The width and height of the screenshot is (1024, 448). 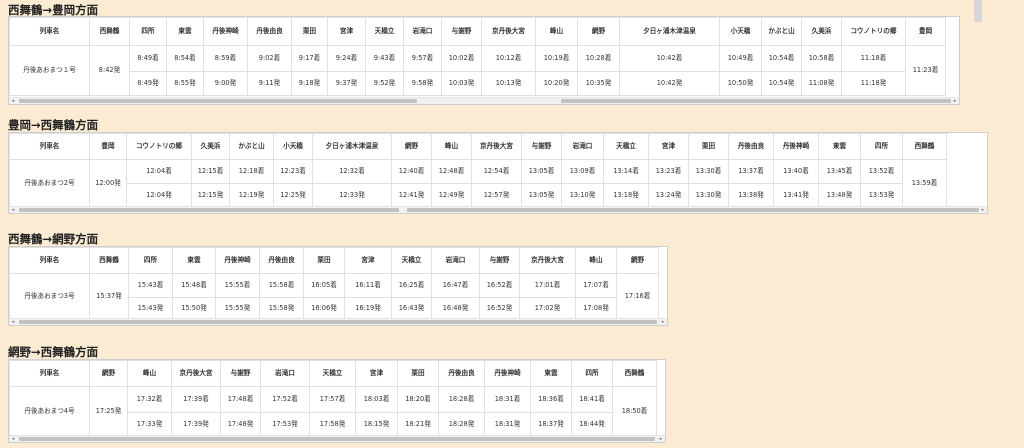 What do you see at coordinates (556, 58) in the screenshot?
I see `arrival-time-cell: 10:19着` at bounding box center [556, 58].